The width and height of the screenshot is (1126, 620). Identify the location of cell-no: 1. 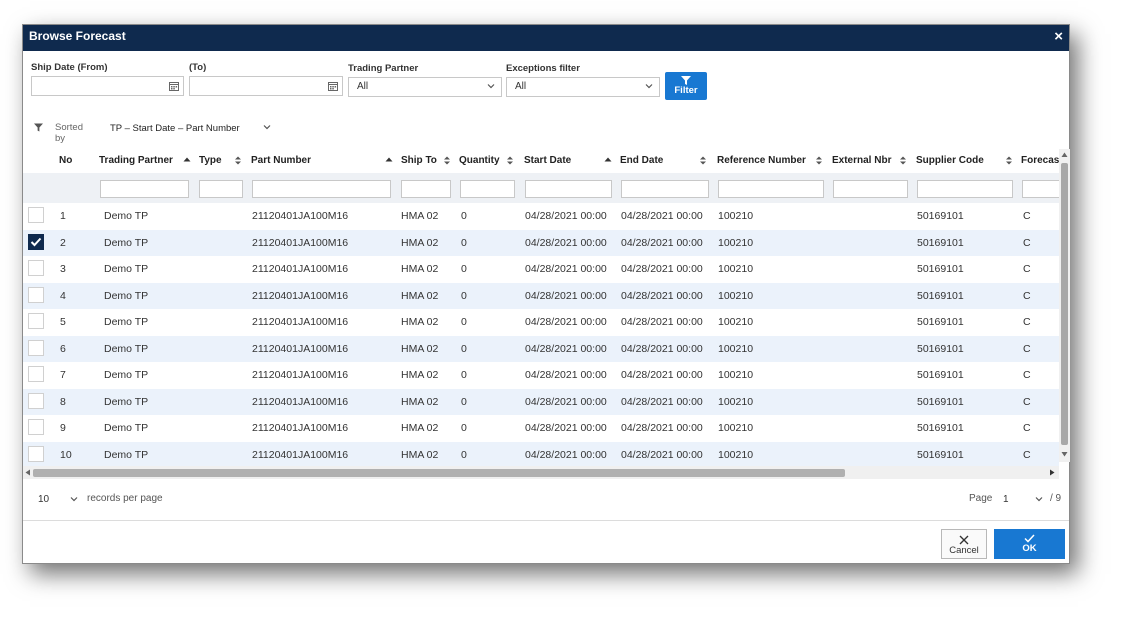
(63, 216).